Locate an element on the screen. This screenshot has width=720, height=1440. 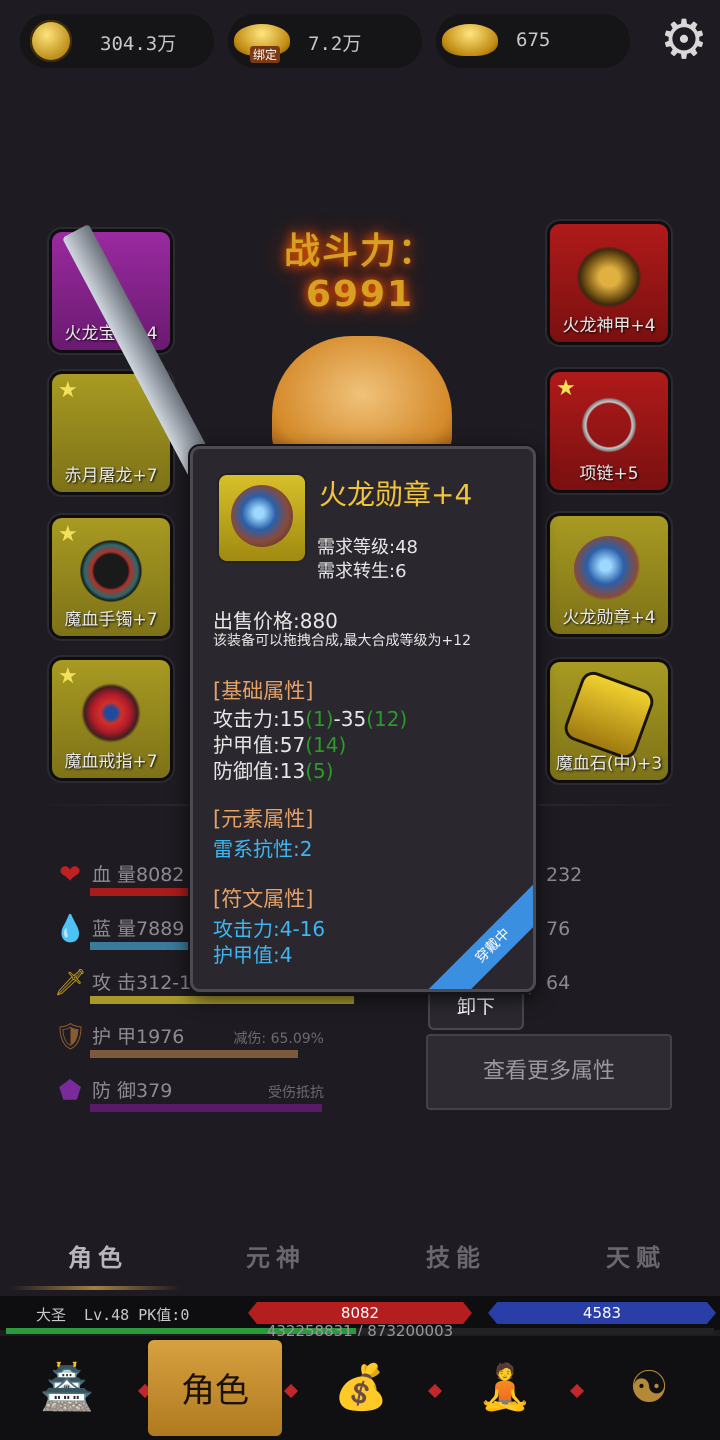
thunder-resist: 雷系抗性:2 is located at coordinates (263, 849).